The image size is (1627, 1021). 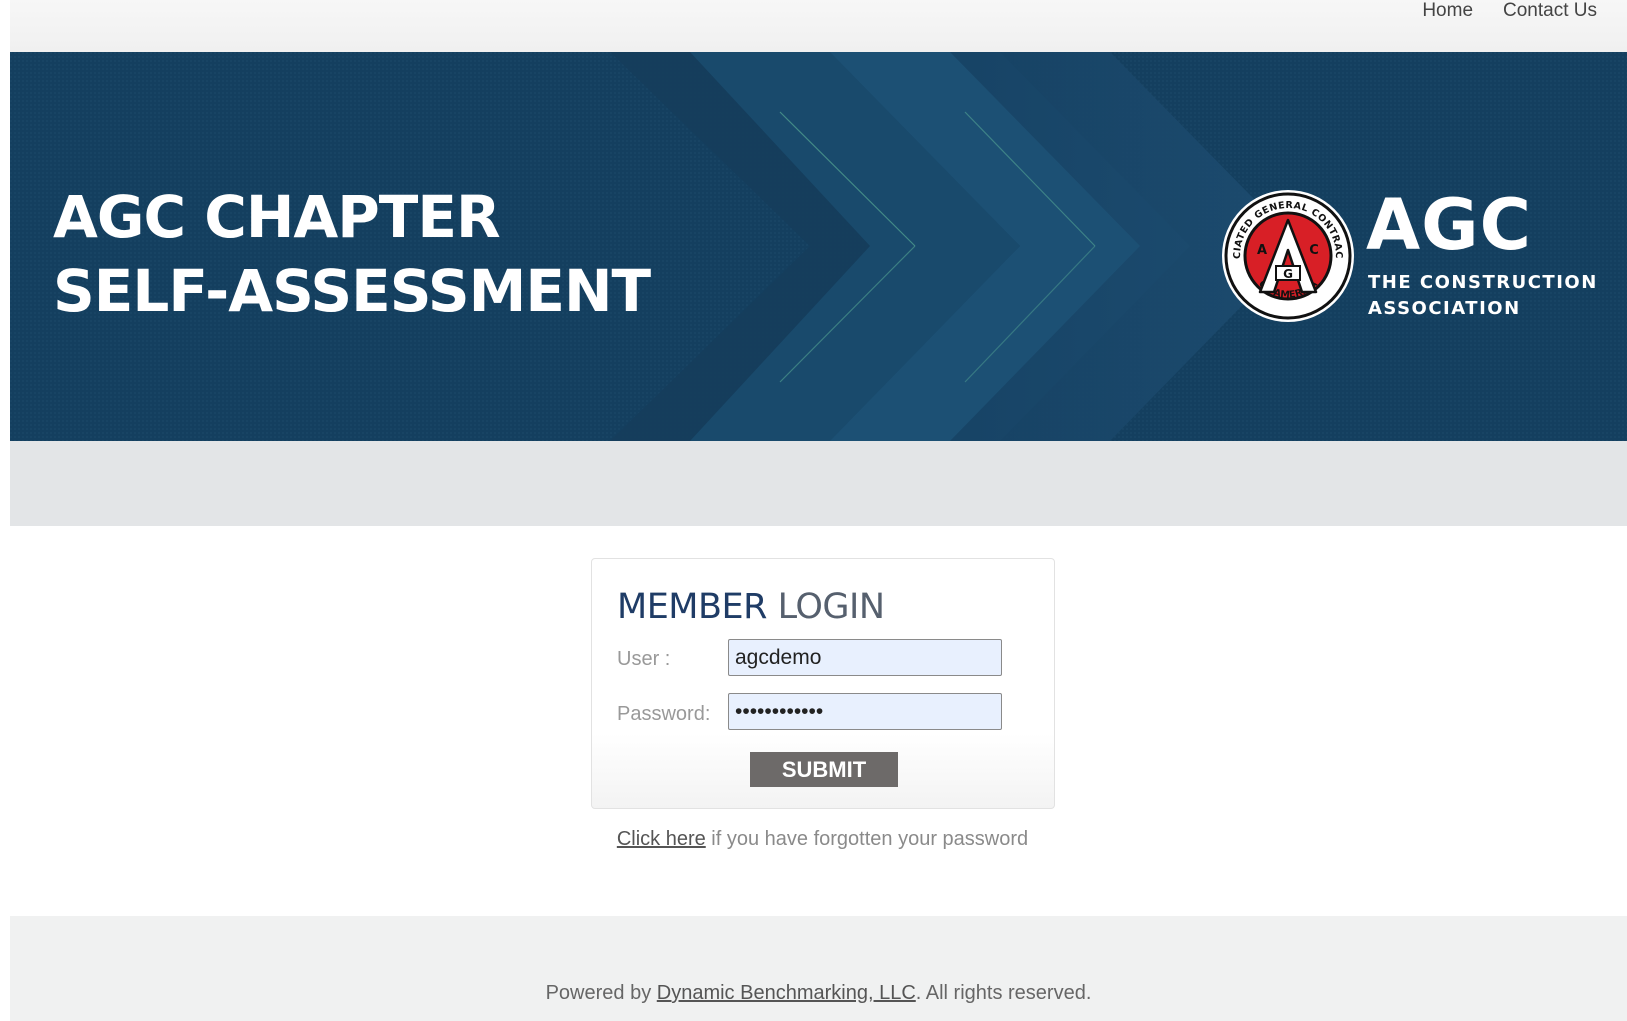 What do you see at coordinates (1314, 250) in the screenshot?
I see `svg-text: C` at bounding box center [1314, 250].